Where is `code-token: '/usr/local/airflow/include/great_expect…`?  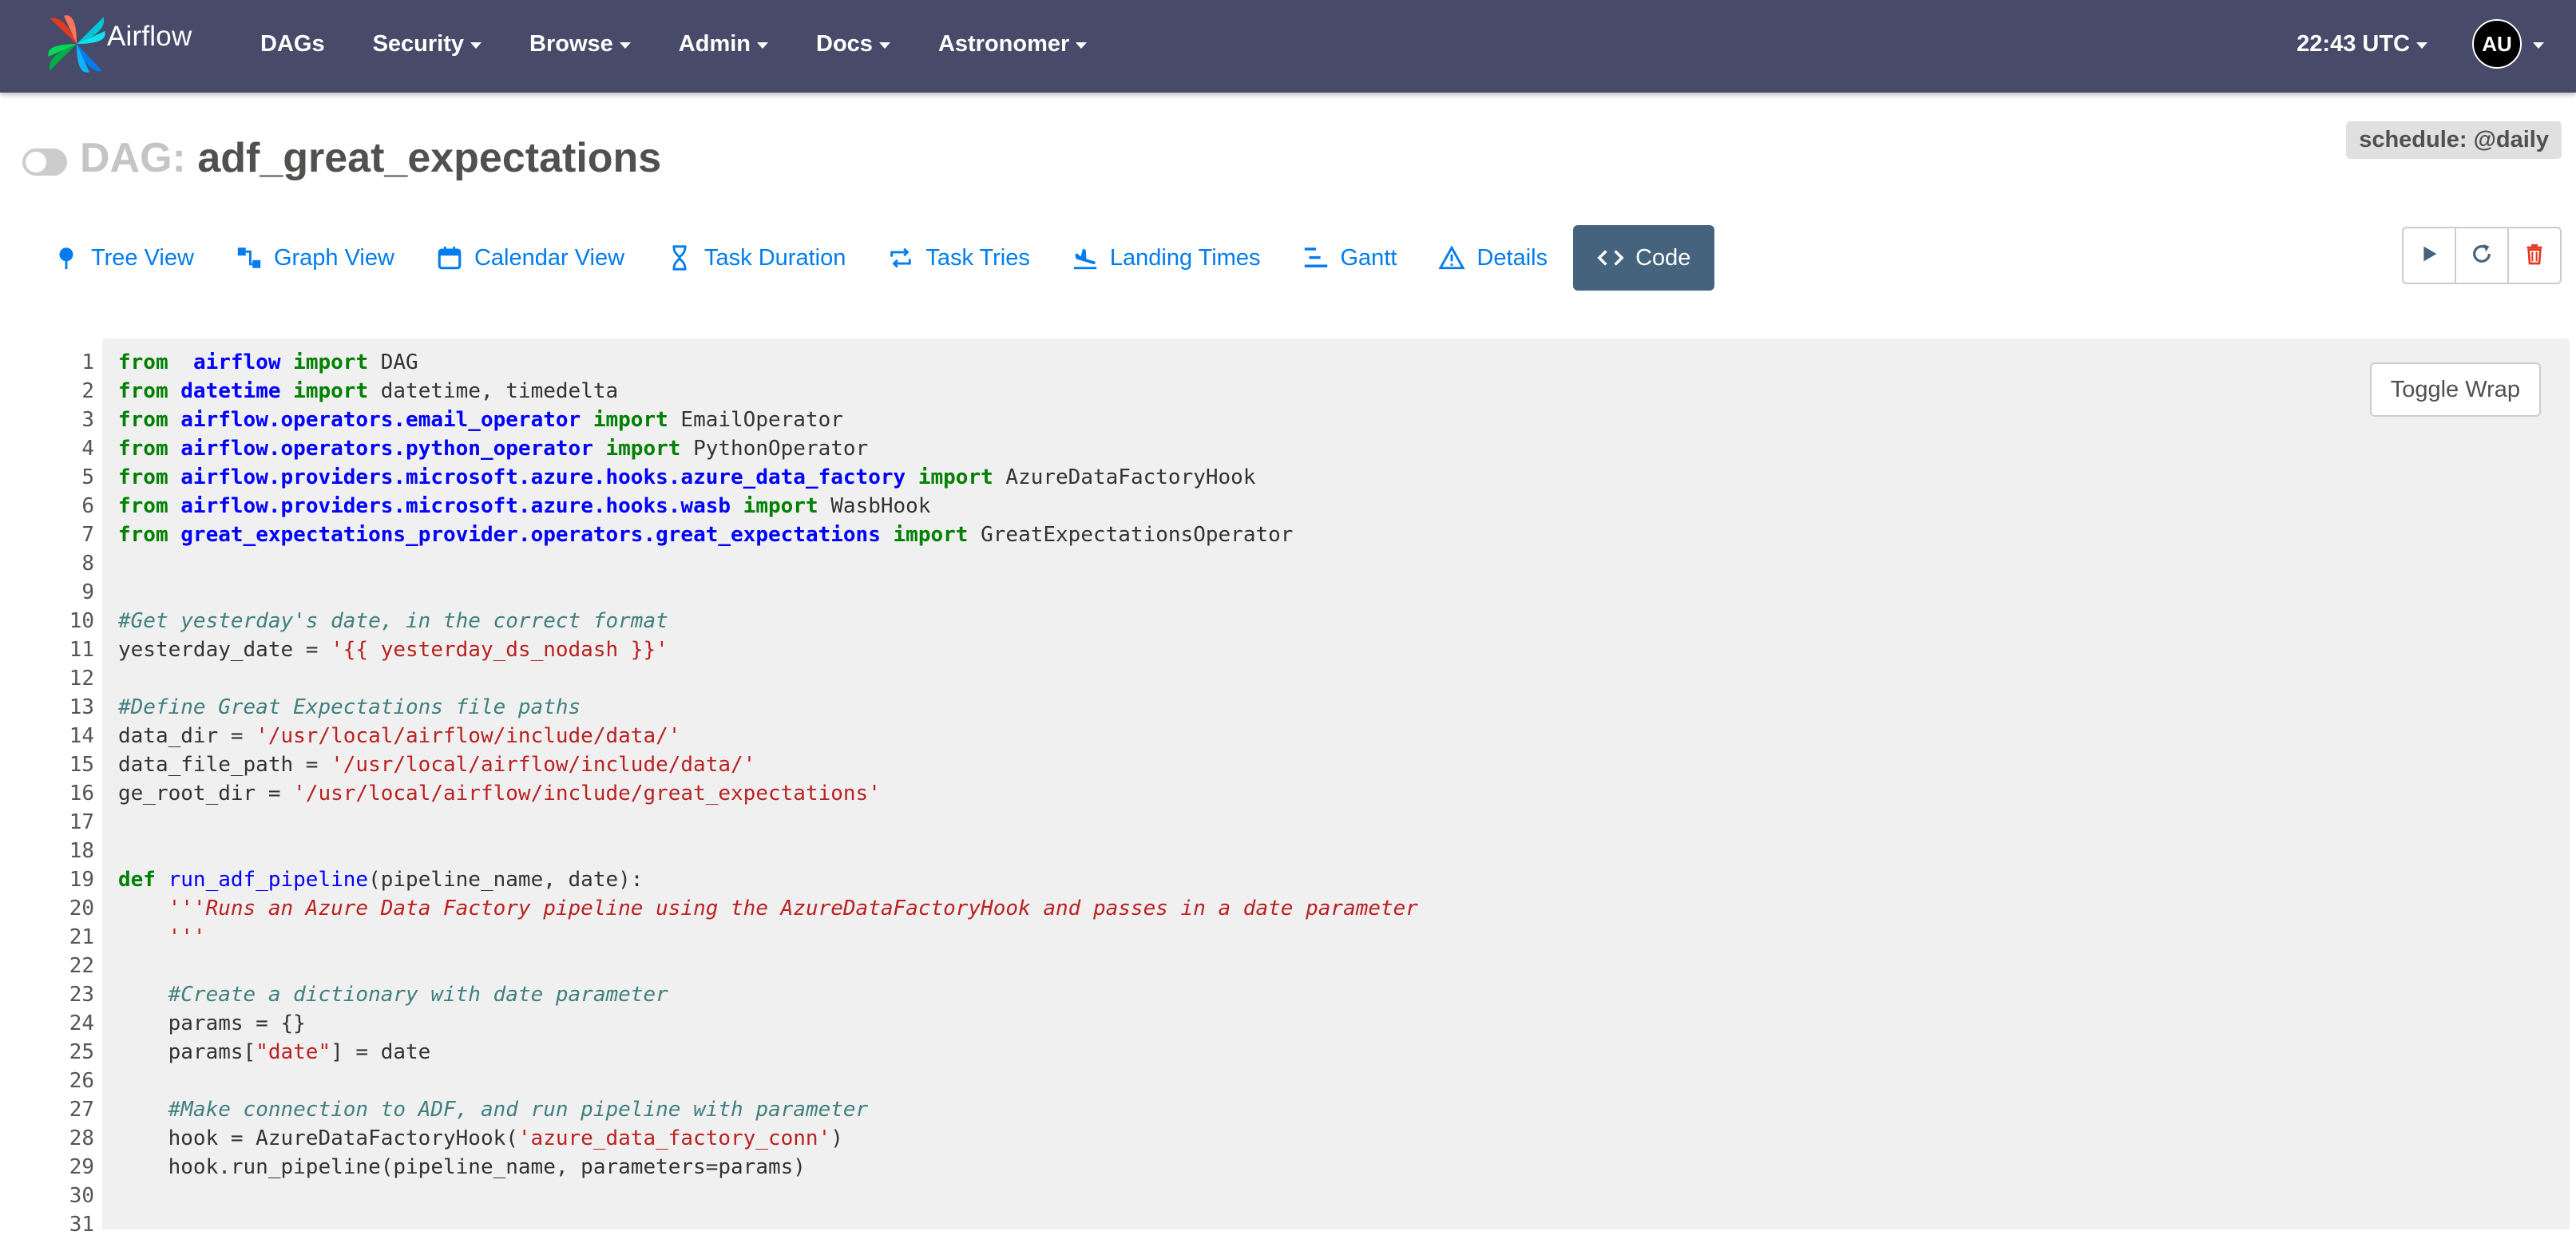
code-token: '/usr/local/airflow/include/great_expect… is located at coordinates (587, 794).